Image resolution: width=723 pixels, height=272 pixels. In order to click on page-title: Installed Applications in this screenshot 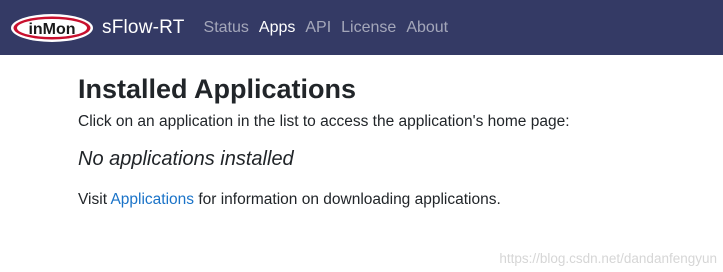, I will do `click(217, 89)`.